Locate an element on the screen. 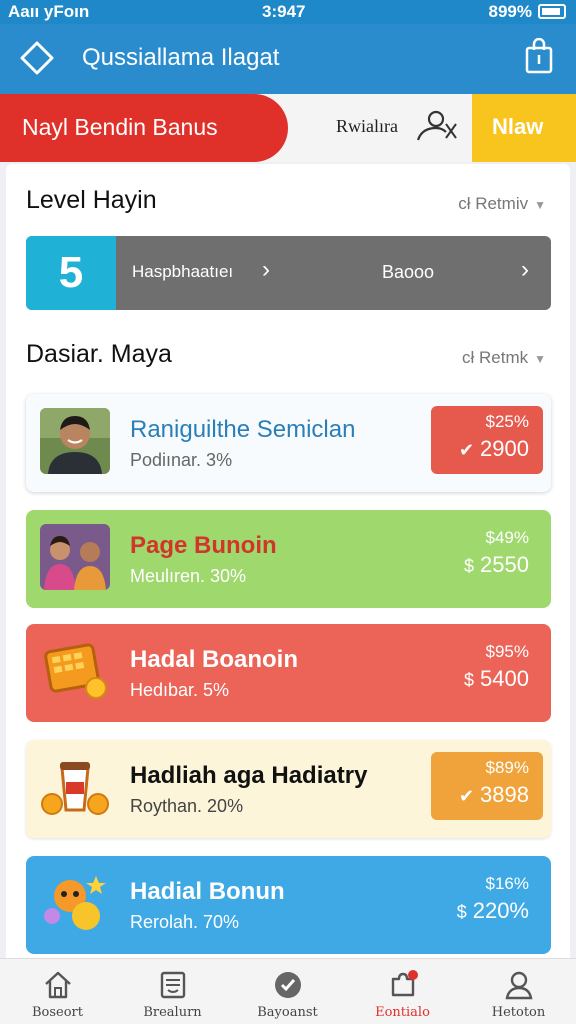 The width and height of the screenshot is (576, 1024). price-original: $16% is located at coordinates (507, 883).